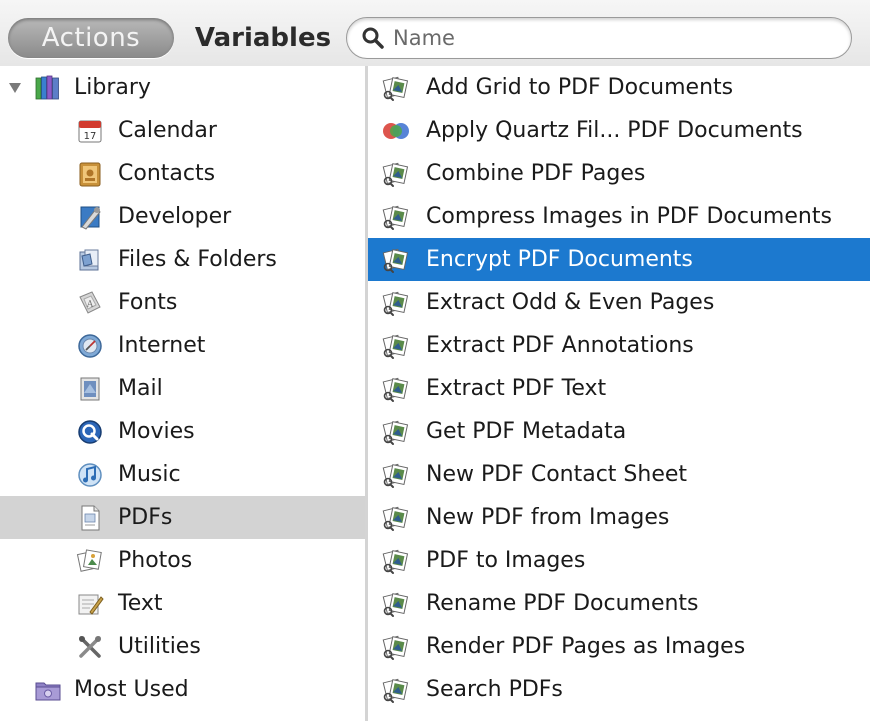 Image resolution: width=870 pixels, height=721 pixels. Describe the element at coordinates (586, 646) in the screenshot. I see `action-label: Render PDF Pages as Images` at that location.